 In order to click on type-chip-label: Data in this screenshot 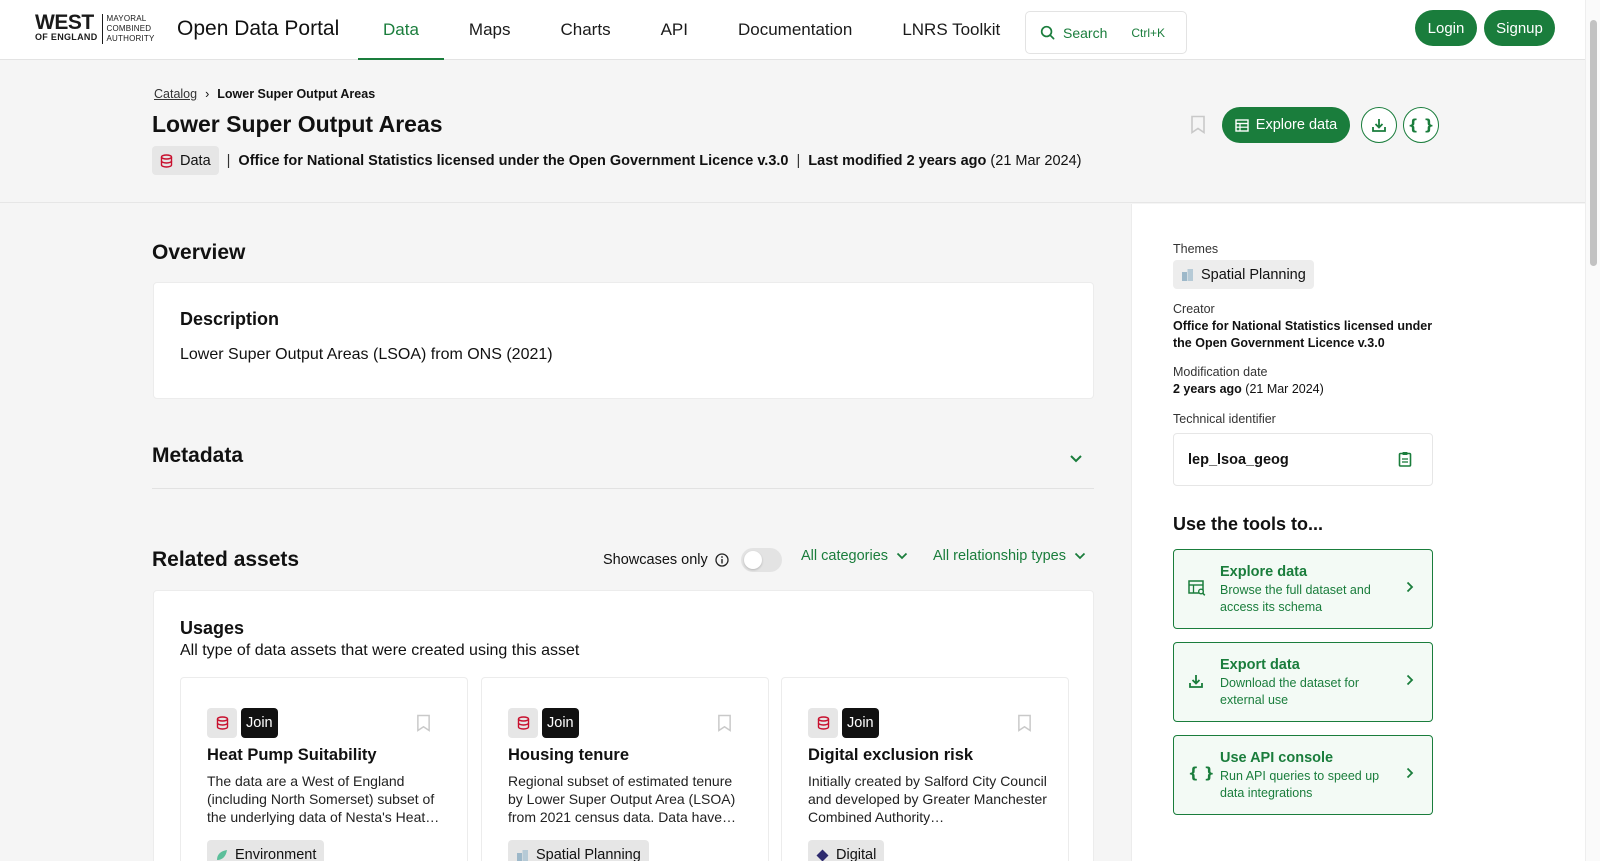, I will do `click(195, 160)`.